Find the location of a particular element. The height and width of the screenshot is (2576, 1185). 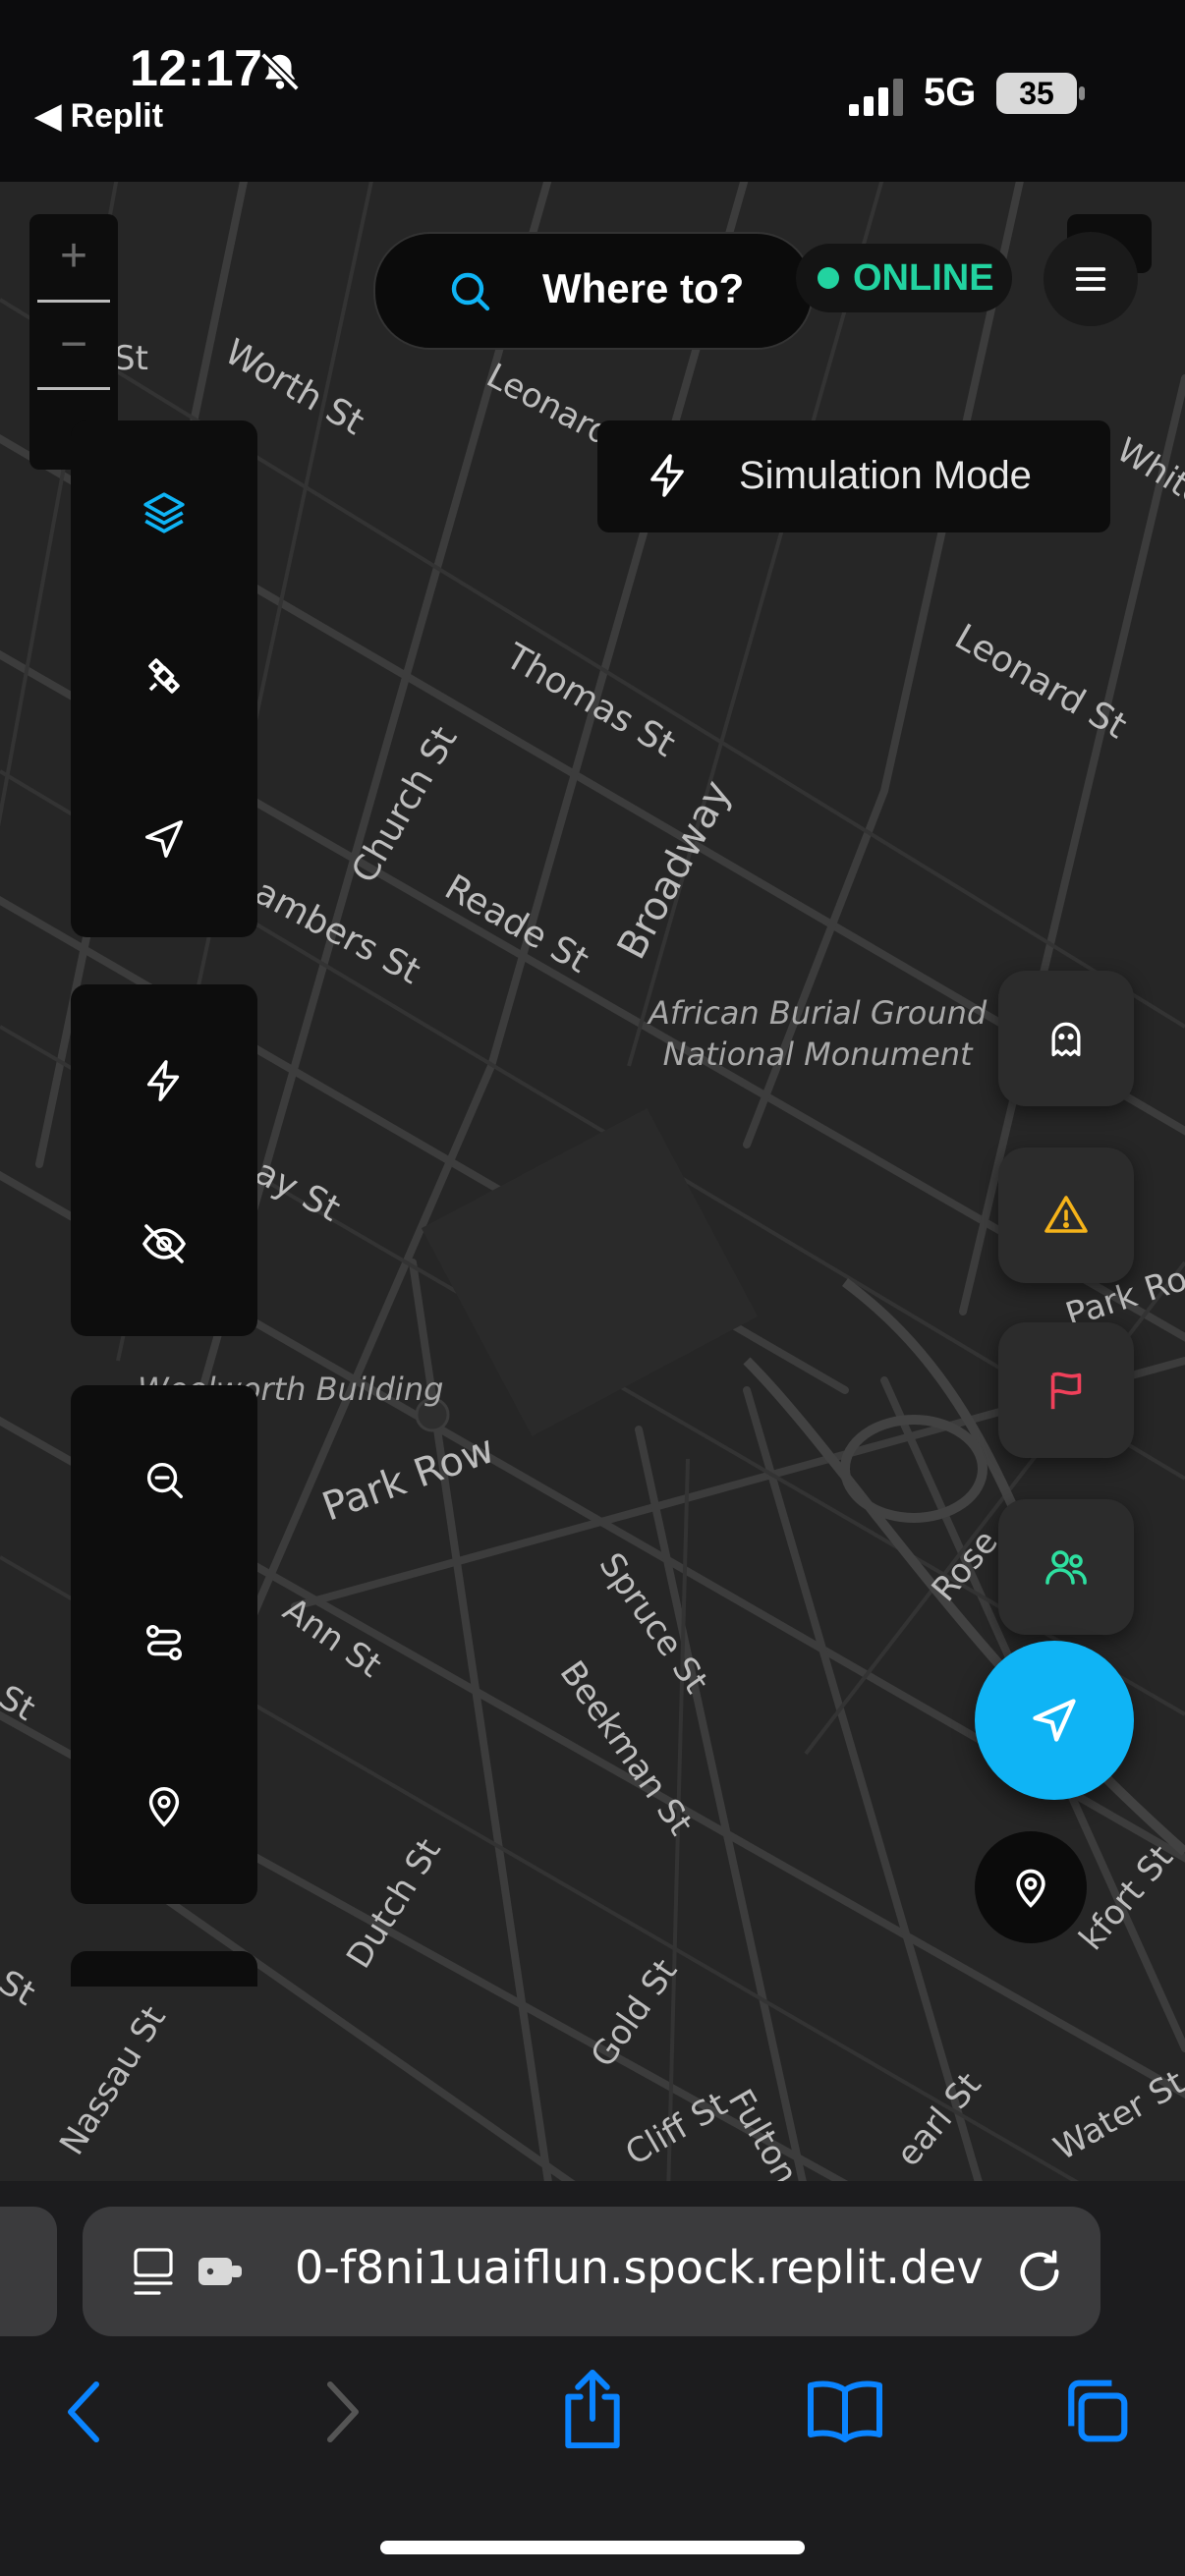

my-location-button is located at coordinates (1031, 1887).